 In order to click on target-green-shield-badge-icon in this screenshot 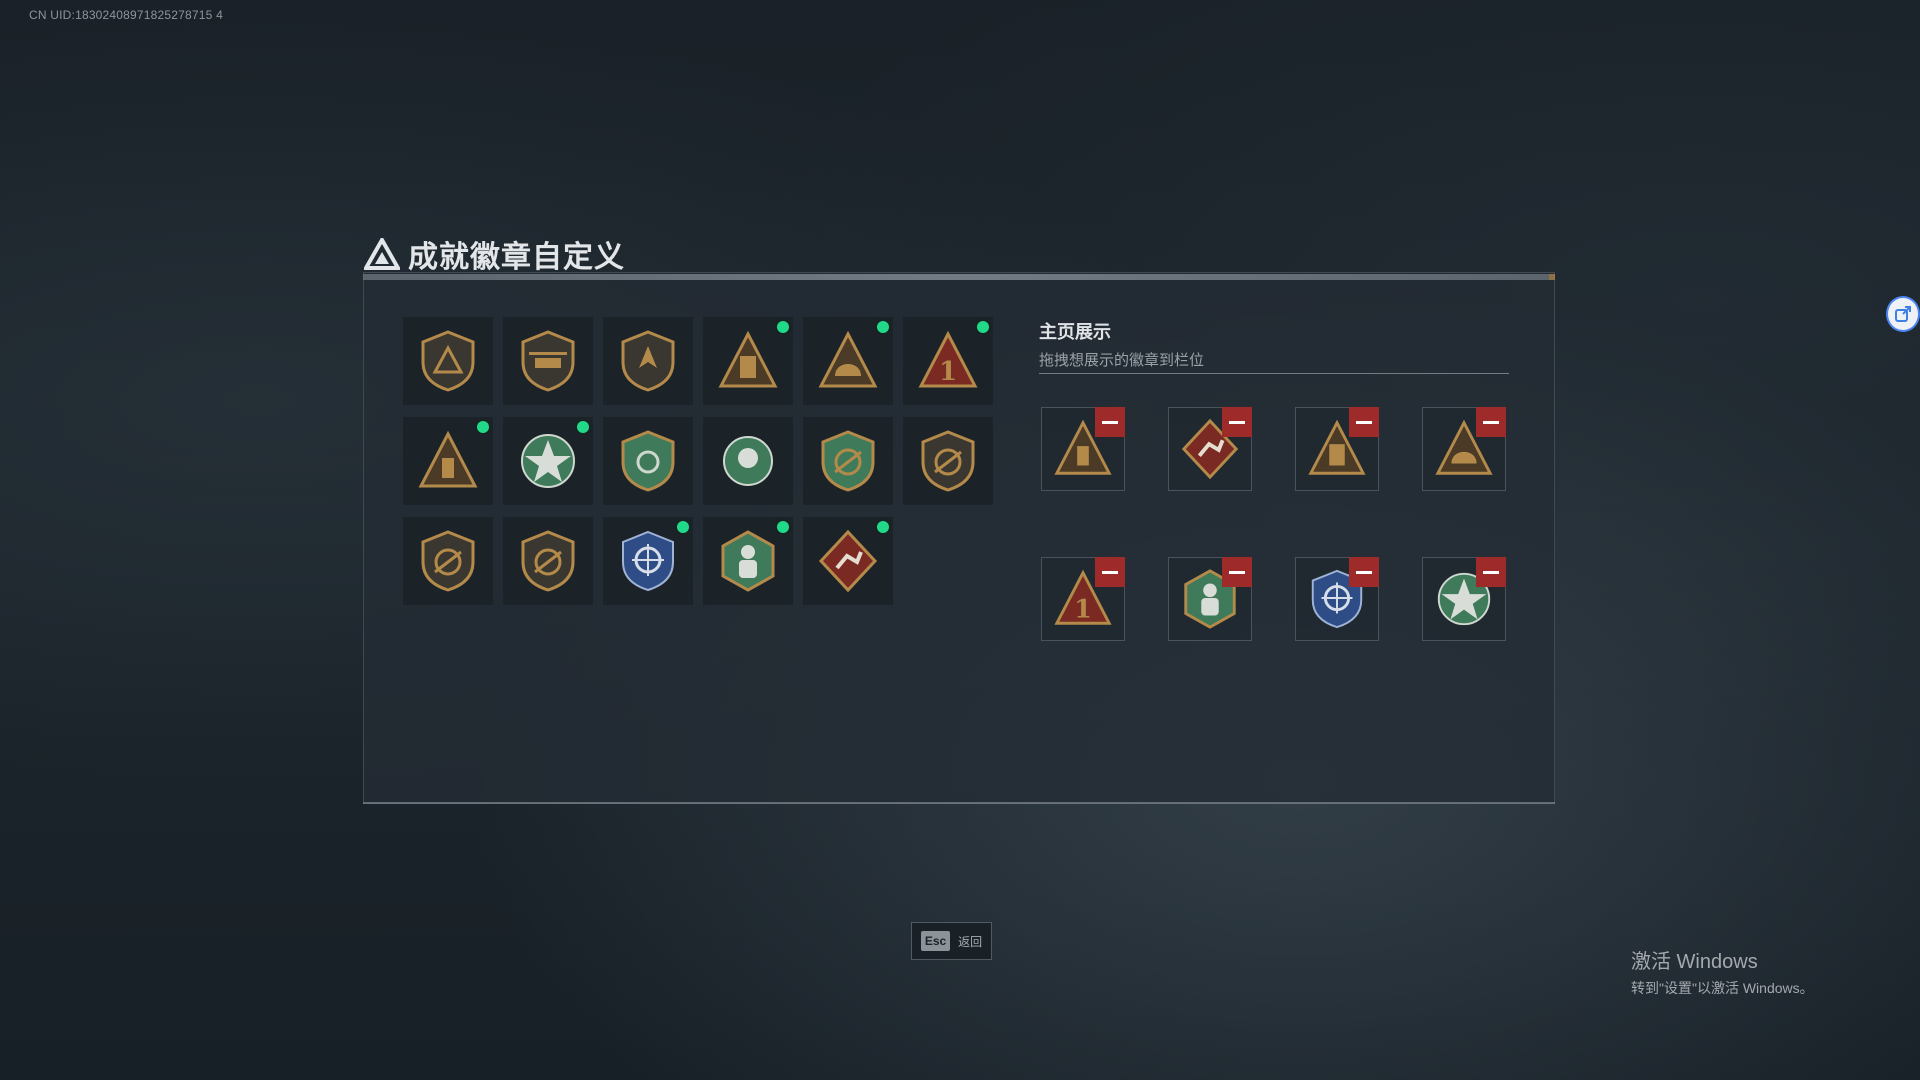, I will do `click(848, 461)`.